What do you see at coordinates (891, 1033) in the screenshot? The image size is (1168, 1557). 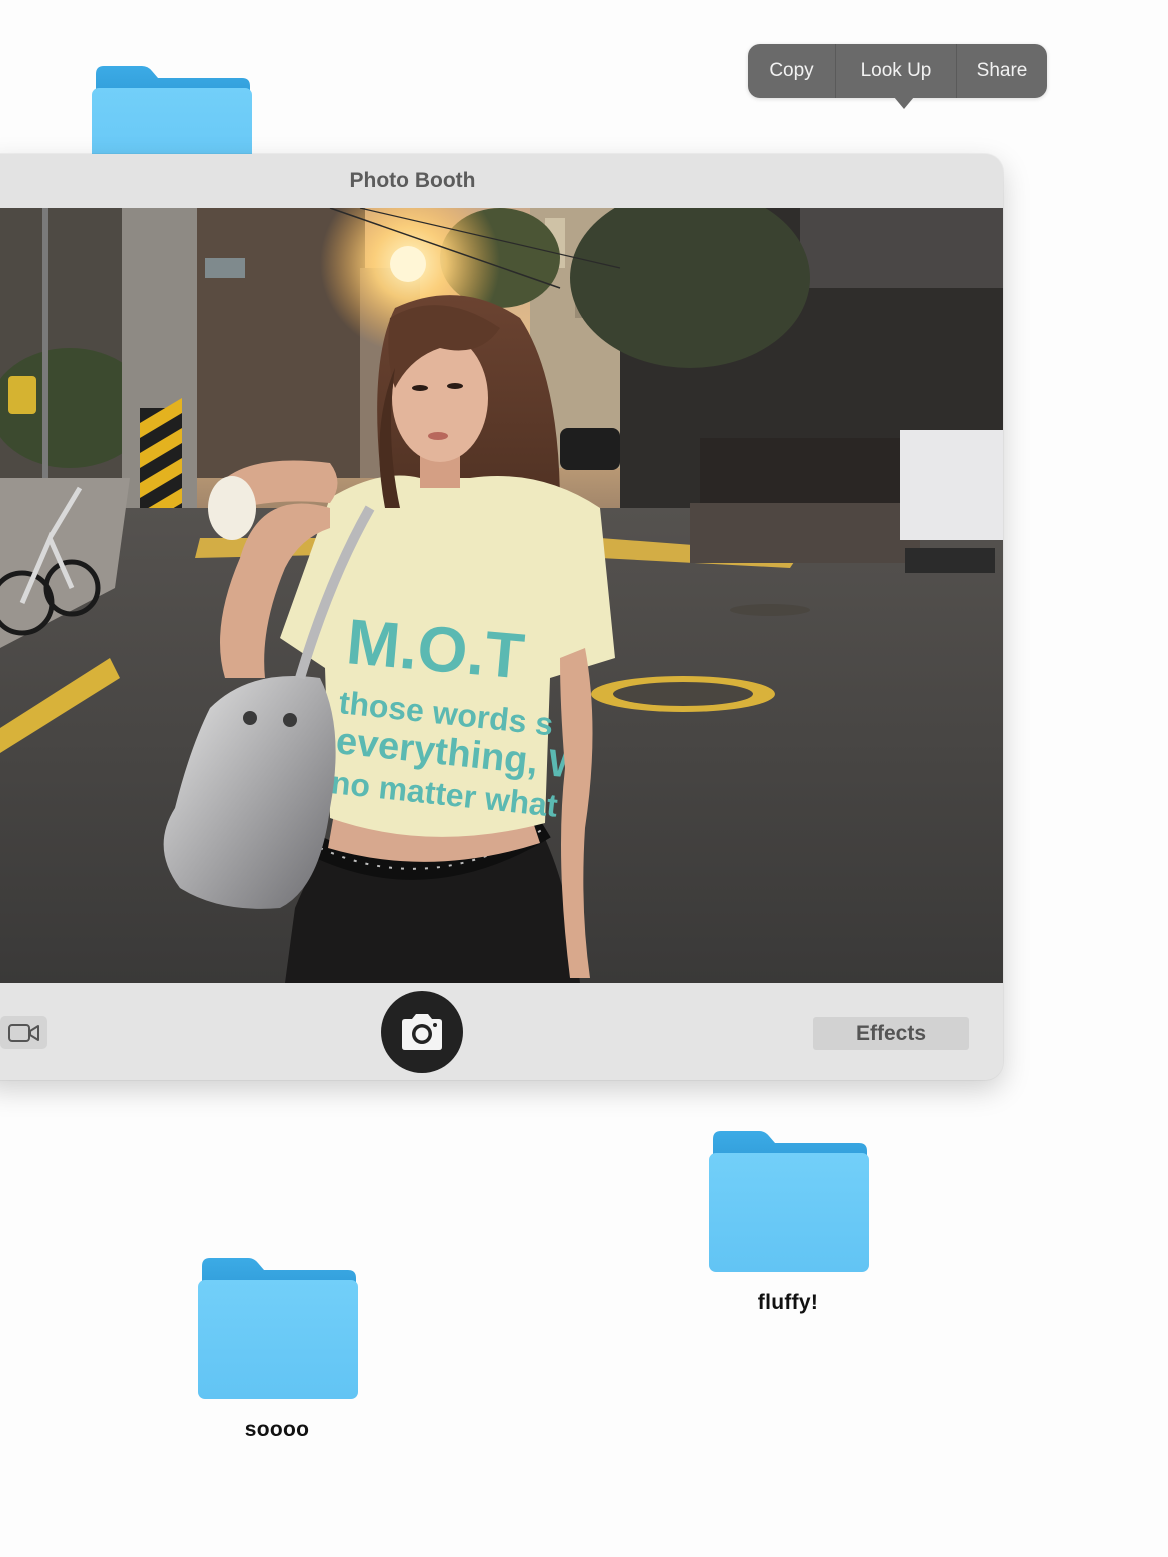 I see `effects-button: Effects` at bounding box center [891, 1033].